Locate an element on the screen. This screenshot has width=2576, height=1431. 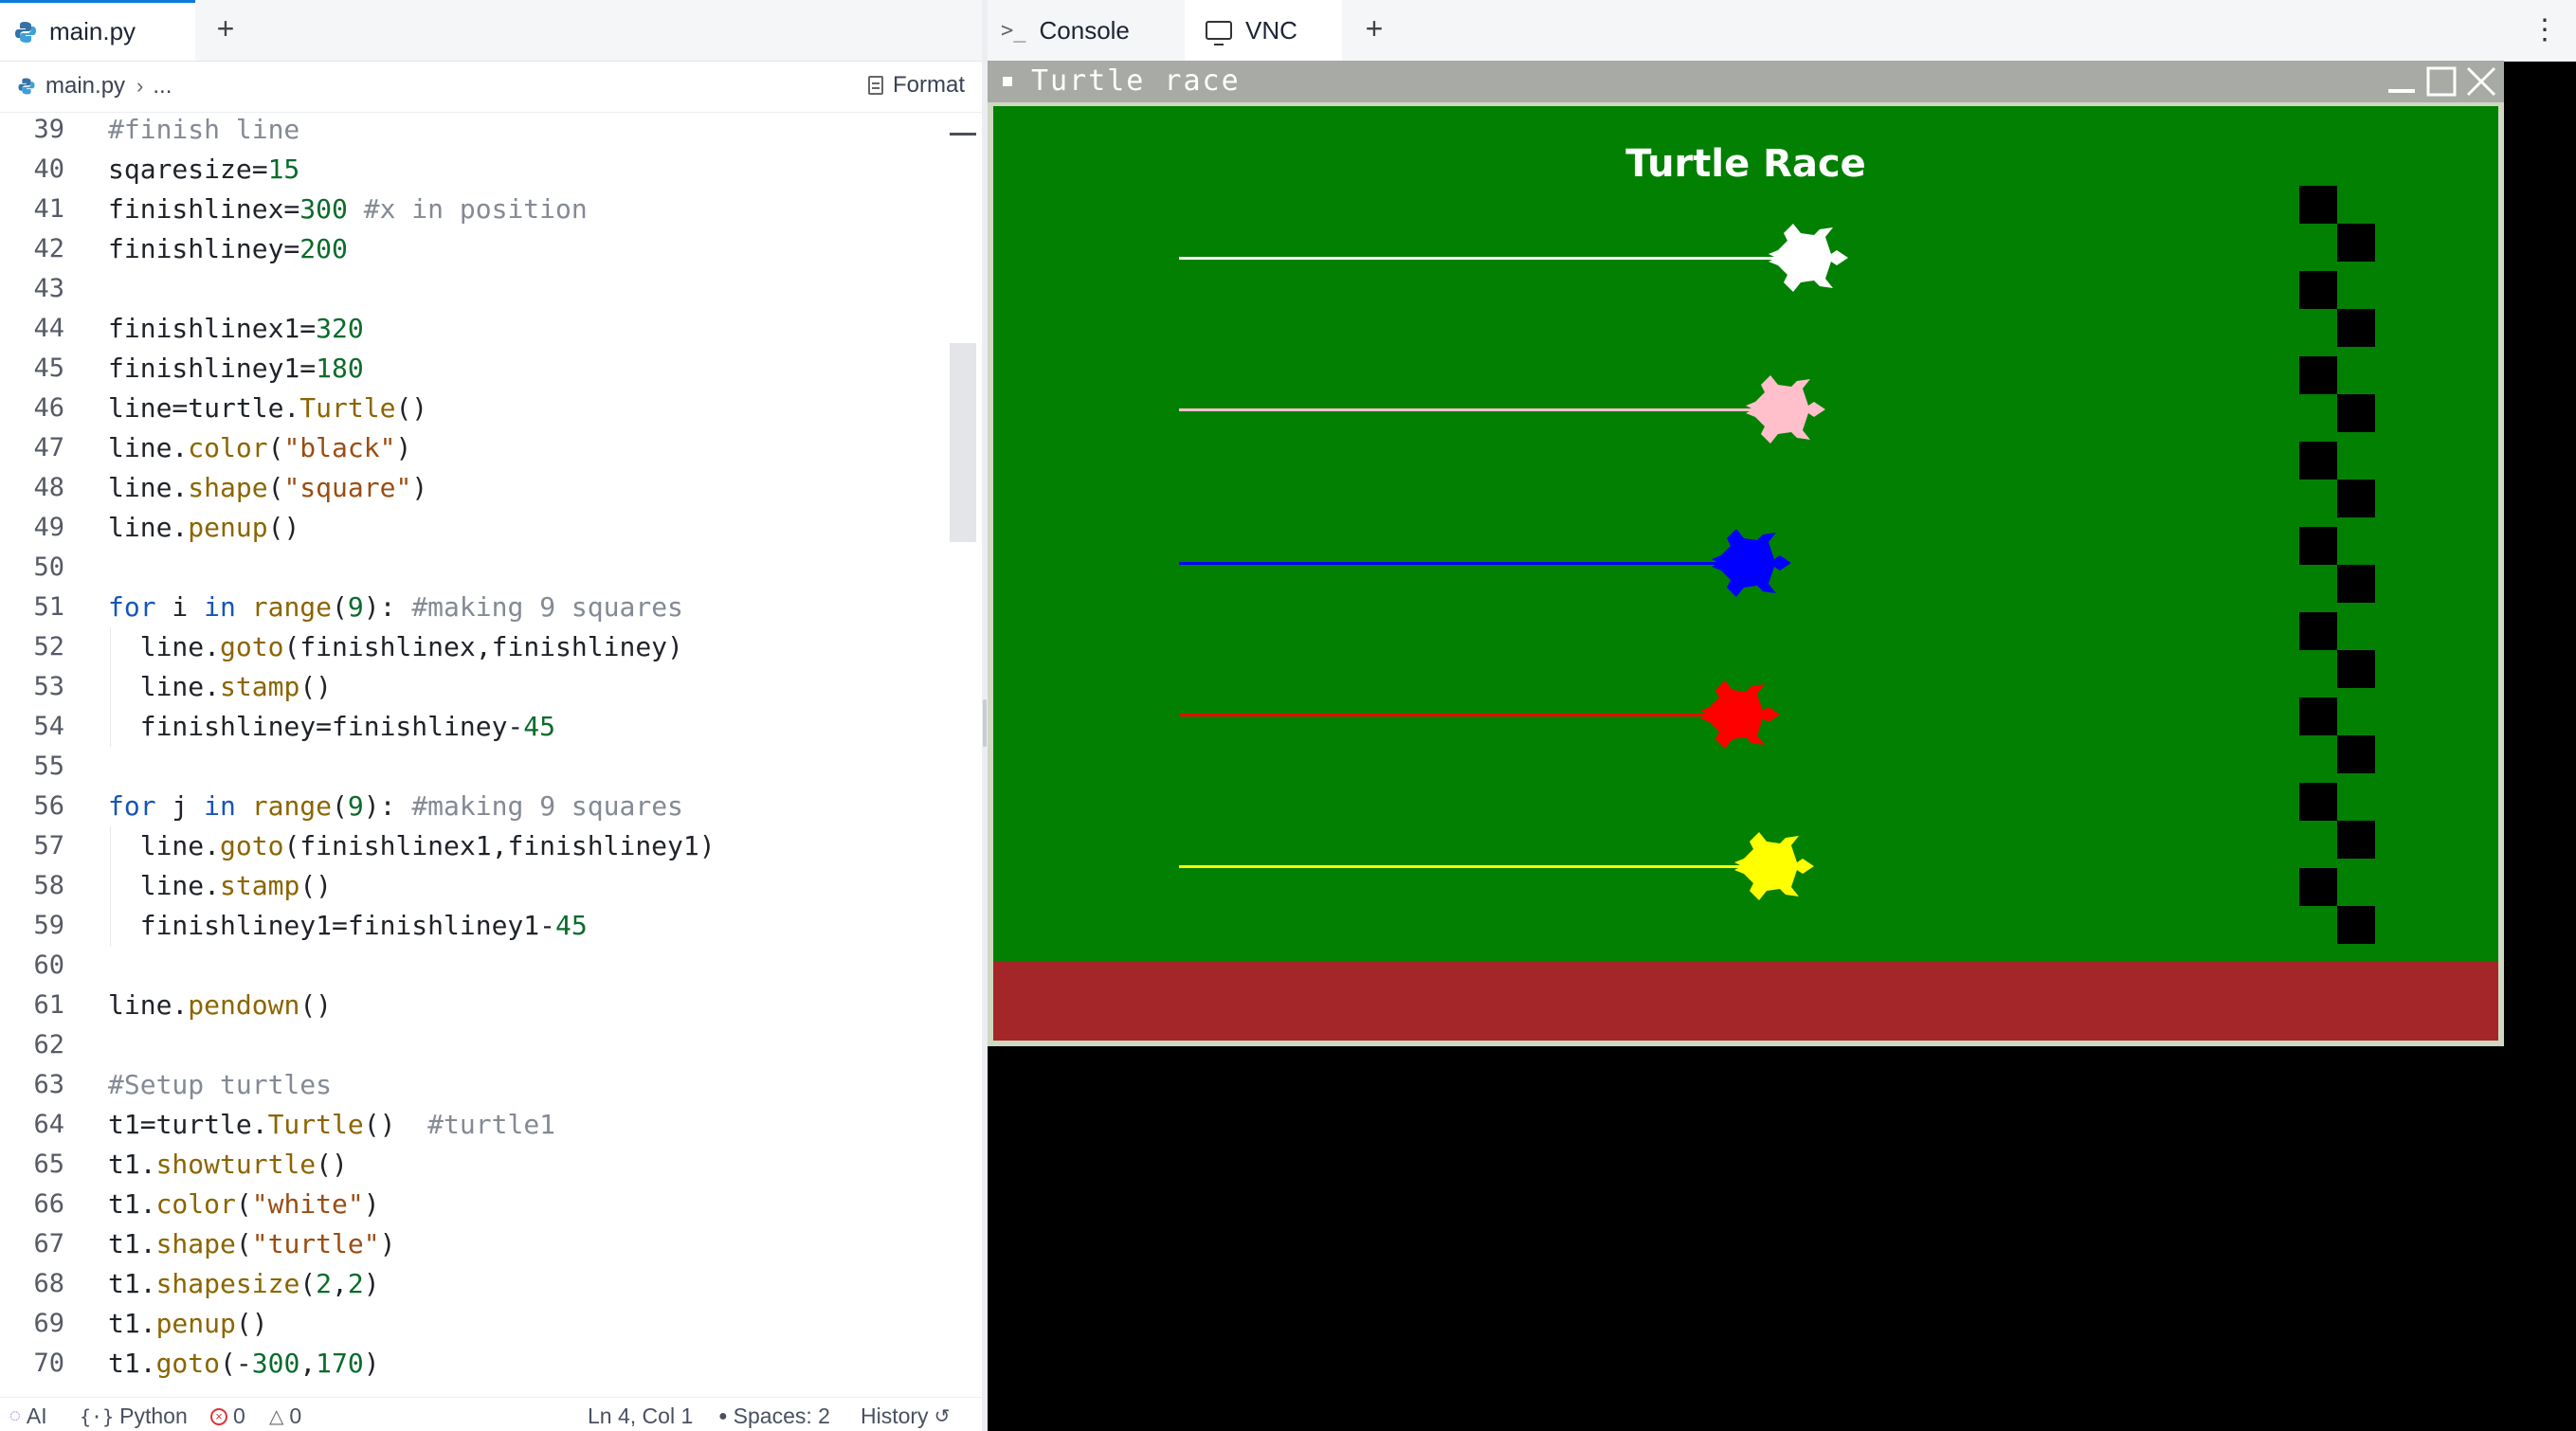
error-count-label: 0 is located at coordinates (239, 1416).